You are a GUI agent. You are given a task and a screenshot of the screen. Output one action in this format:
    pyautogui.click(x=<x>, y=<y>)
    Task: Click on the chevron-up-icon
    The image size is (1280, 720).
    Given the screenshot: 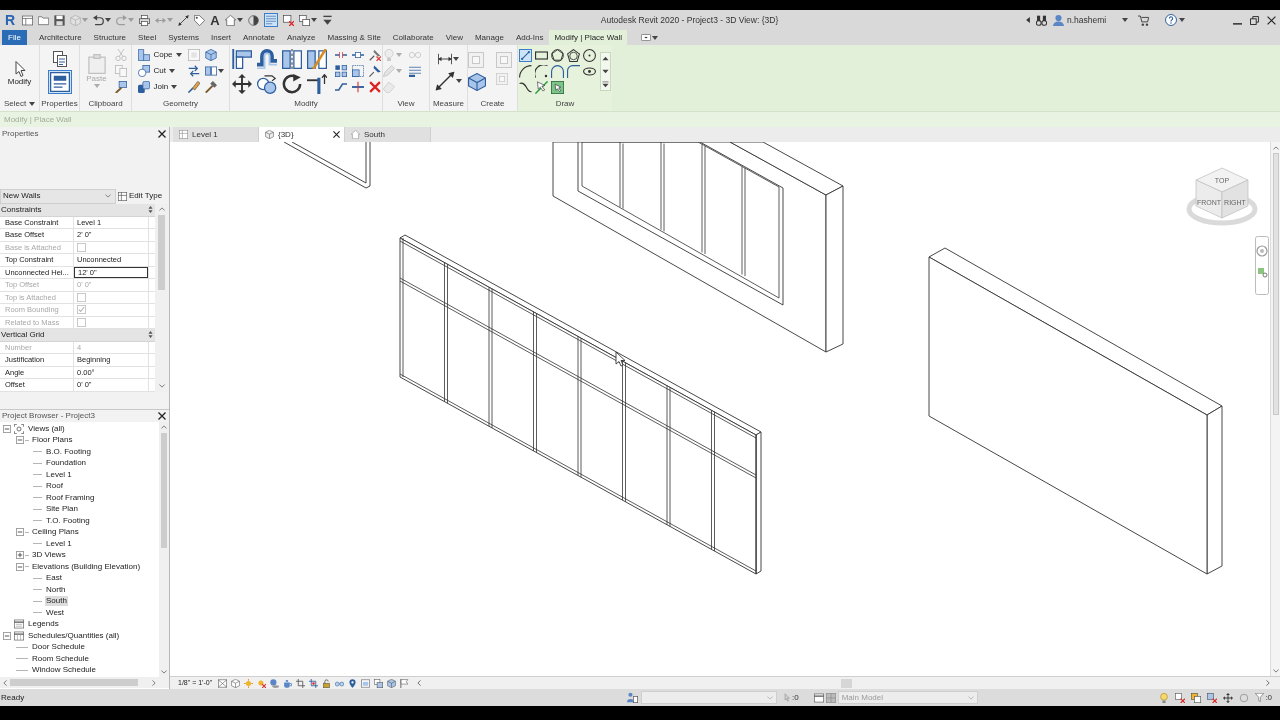 What is the action you would take?
    pyautogui.click(x=1275, y=148)
    